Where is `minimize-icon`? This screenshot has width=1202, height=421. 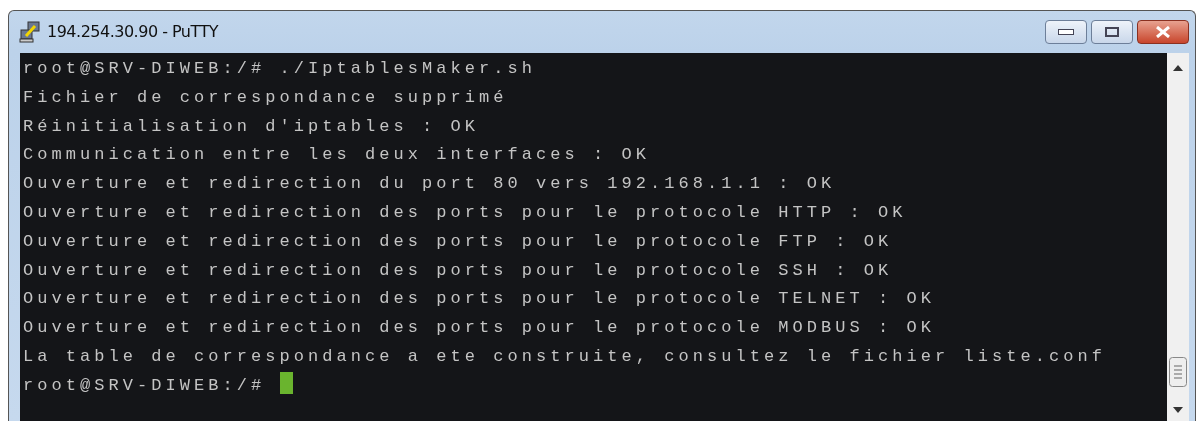
minimize-icon is located at coordinates (1066, 32).